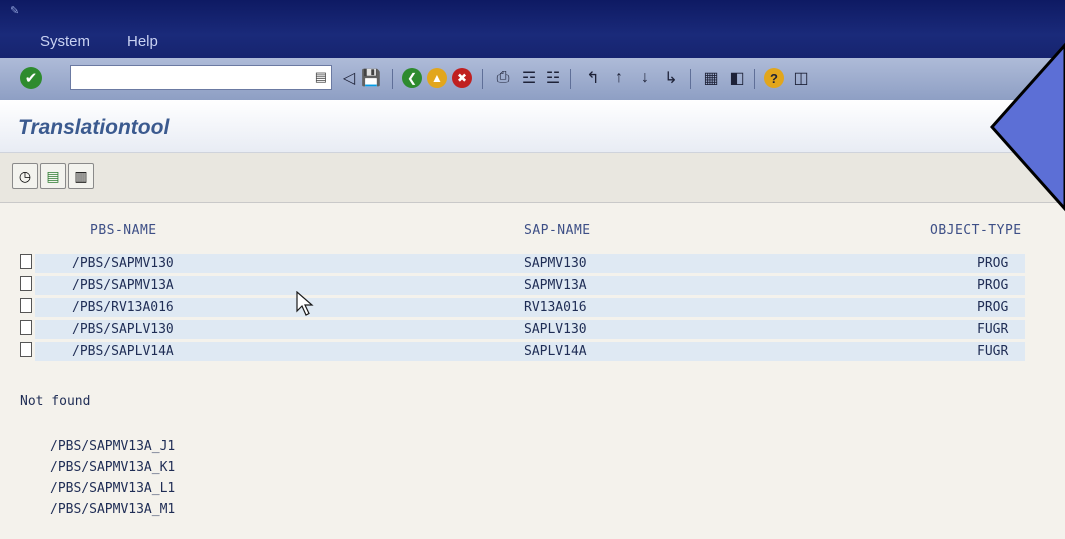  What do you see at coordinates (123, 329) in the screenshot?
I see `pbs-name-cell: /PBS/SAPLV130` at bounding box center [123, 329].